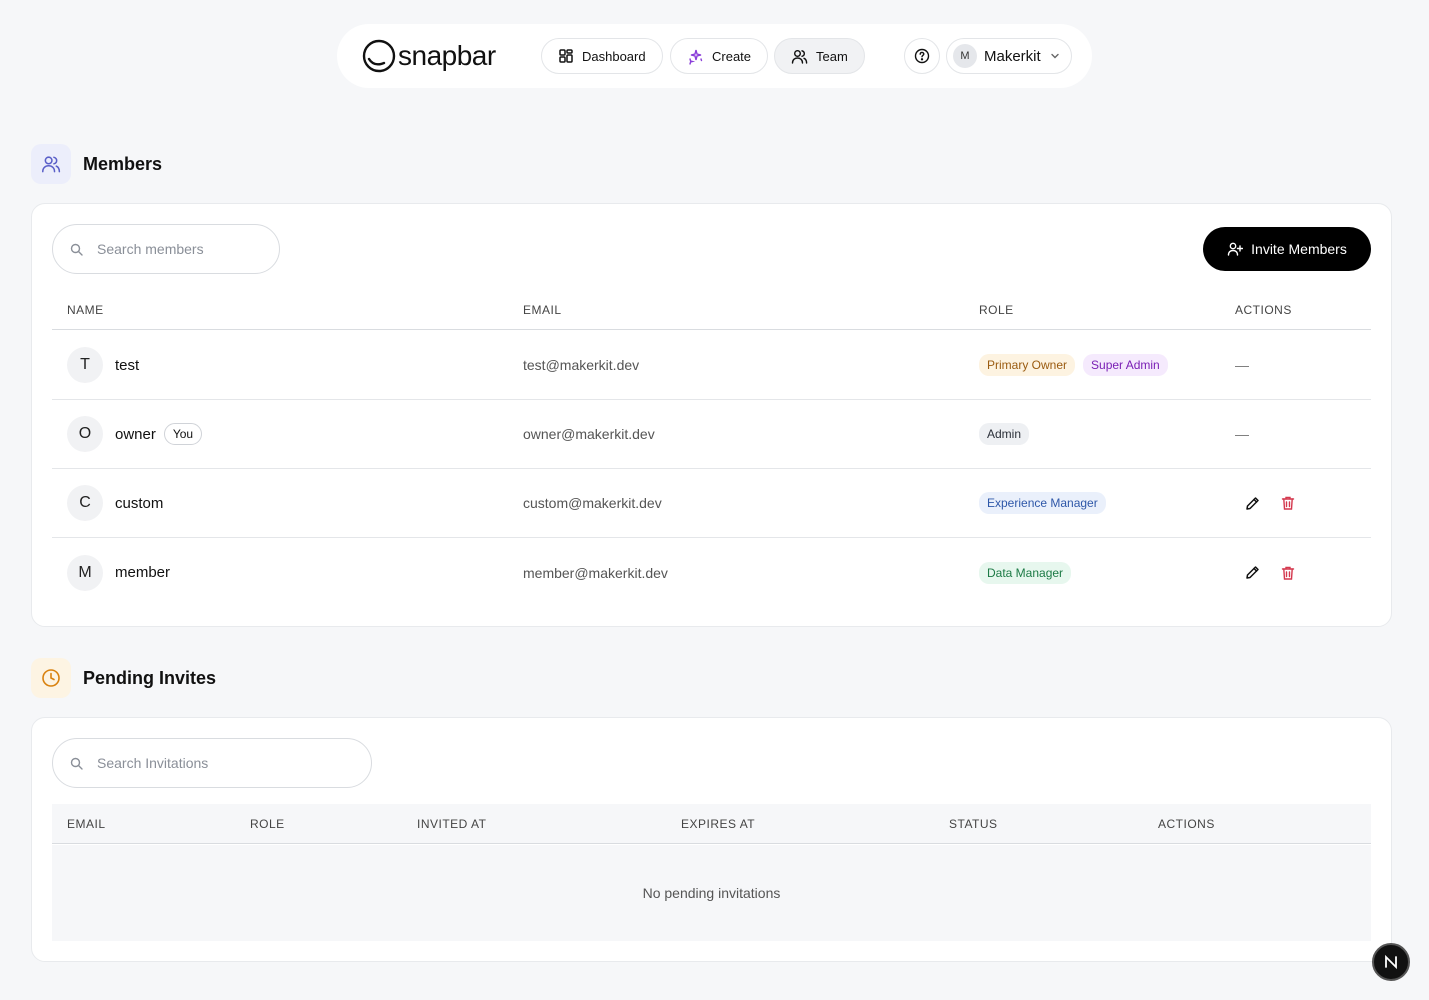  What do you see at coordinates (183, 434) in the screenshot?
I see `you-badge: You` at bounding box center [183, 434].